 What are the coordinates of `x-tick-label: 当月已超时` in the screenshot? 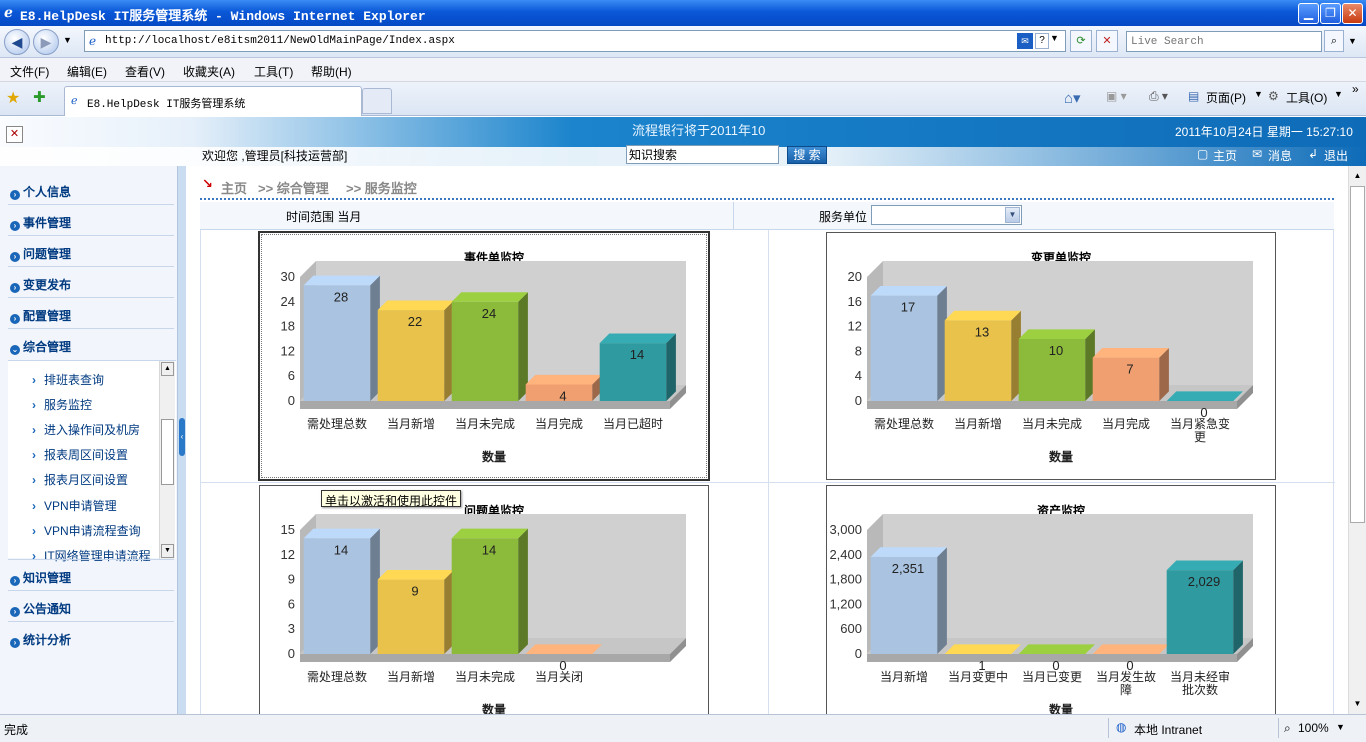 It's located at (633, 423).